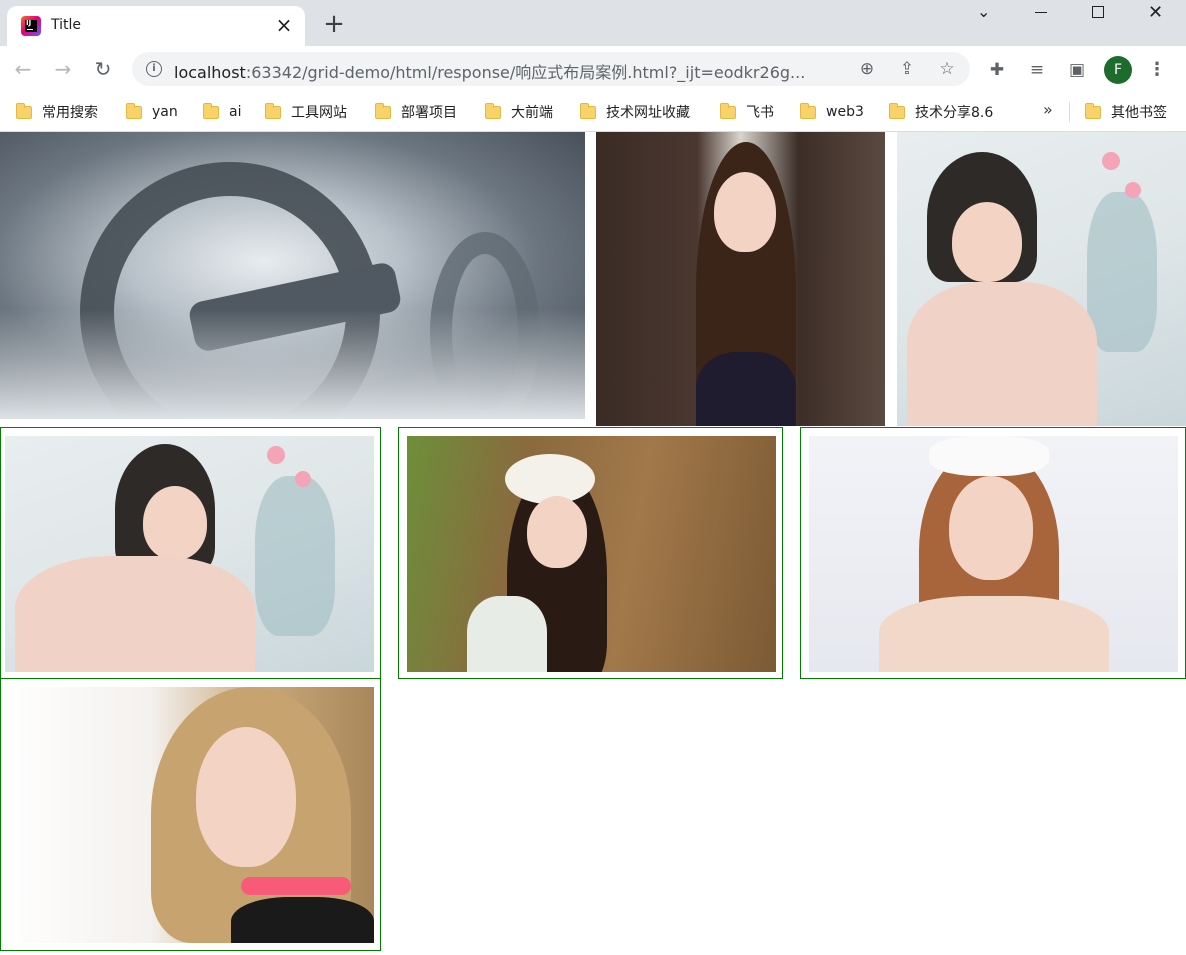 The width and height of the screenshot is (1186, 955). Describe the element at coordinates (222, 112) in the screenshot. I see `bookmark-item: ai` at that location.